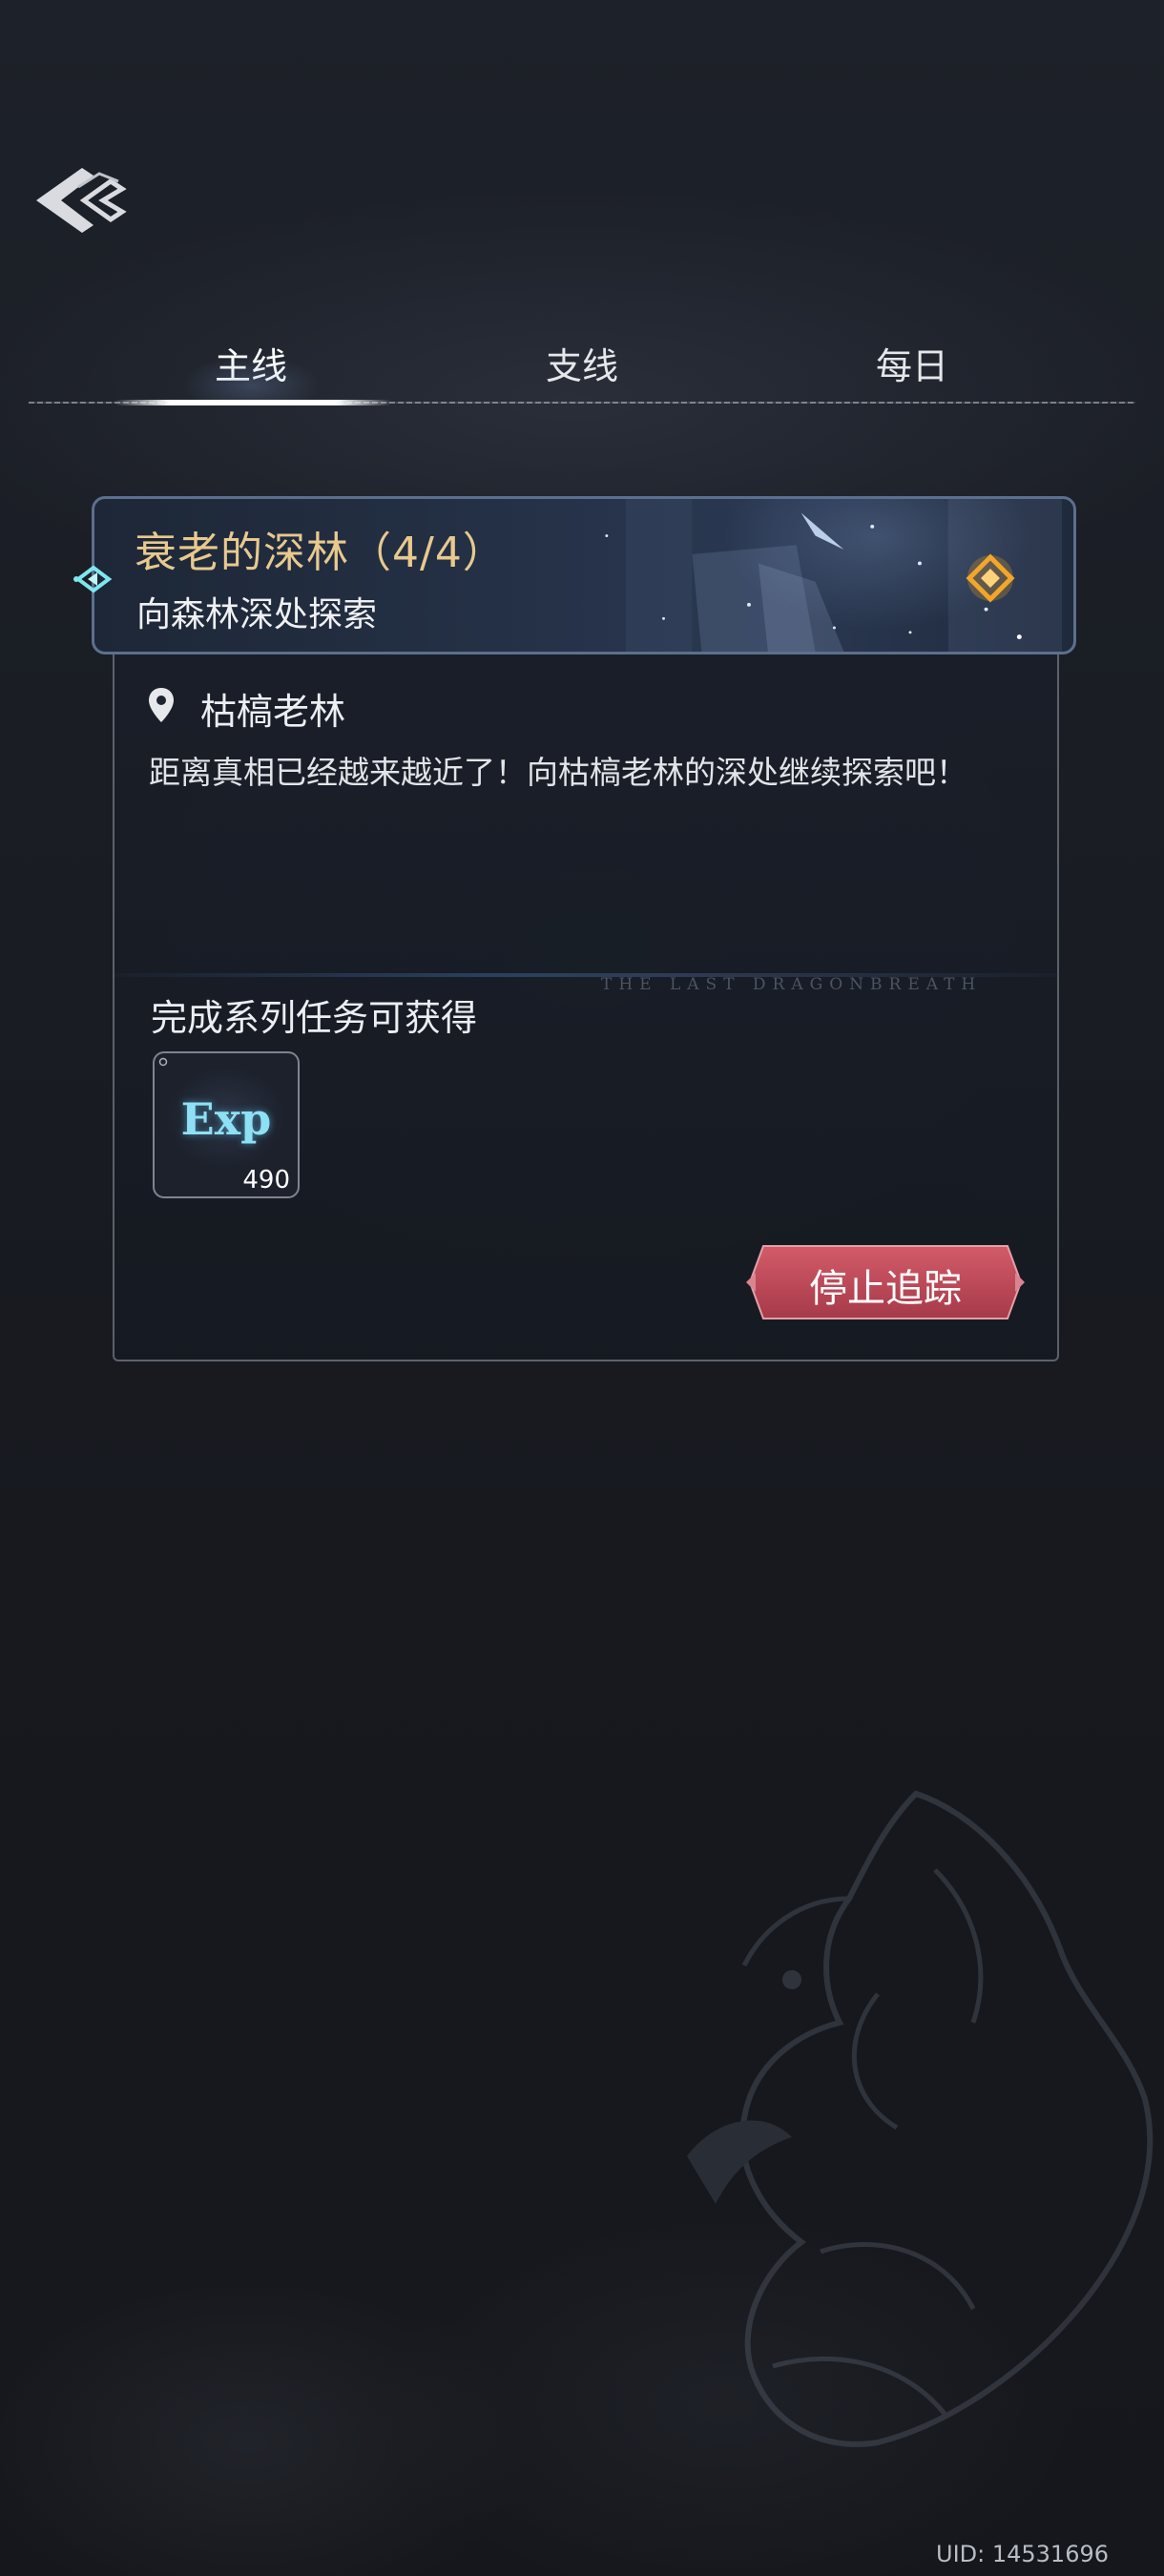 Image resolution: width=1164 pixels, height=2576 pixels. What do you see at coordinates (792, 984) in the screenshot?
I see `game-watermark: THE LAST DRAGONBREATH` at bounding box center [792, 984].